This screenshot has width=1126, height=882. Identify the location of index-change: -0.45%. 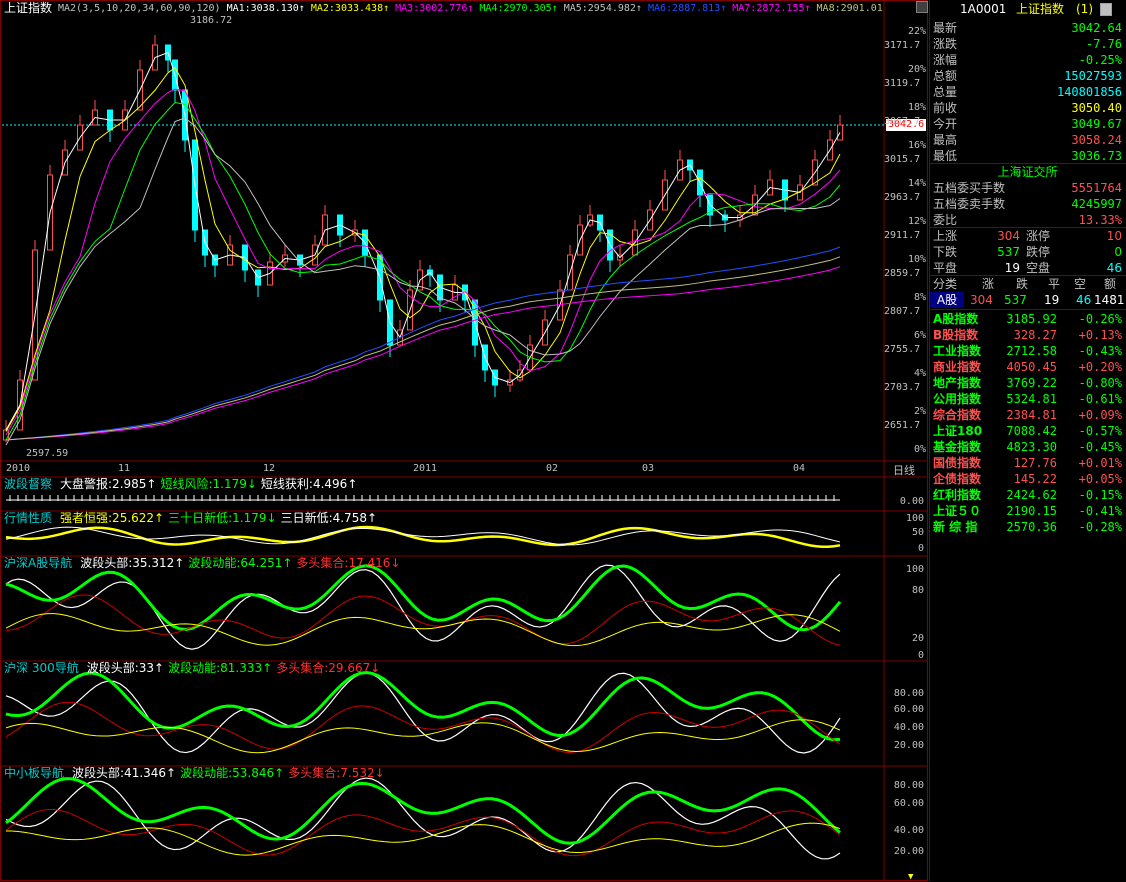
(1100, 447).